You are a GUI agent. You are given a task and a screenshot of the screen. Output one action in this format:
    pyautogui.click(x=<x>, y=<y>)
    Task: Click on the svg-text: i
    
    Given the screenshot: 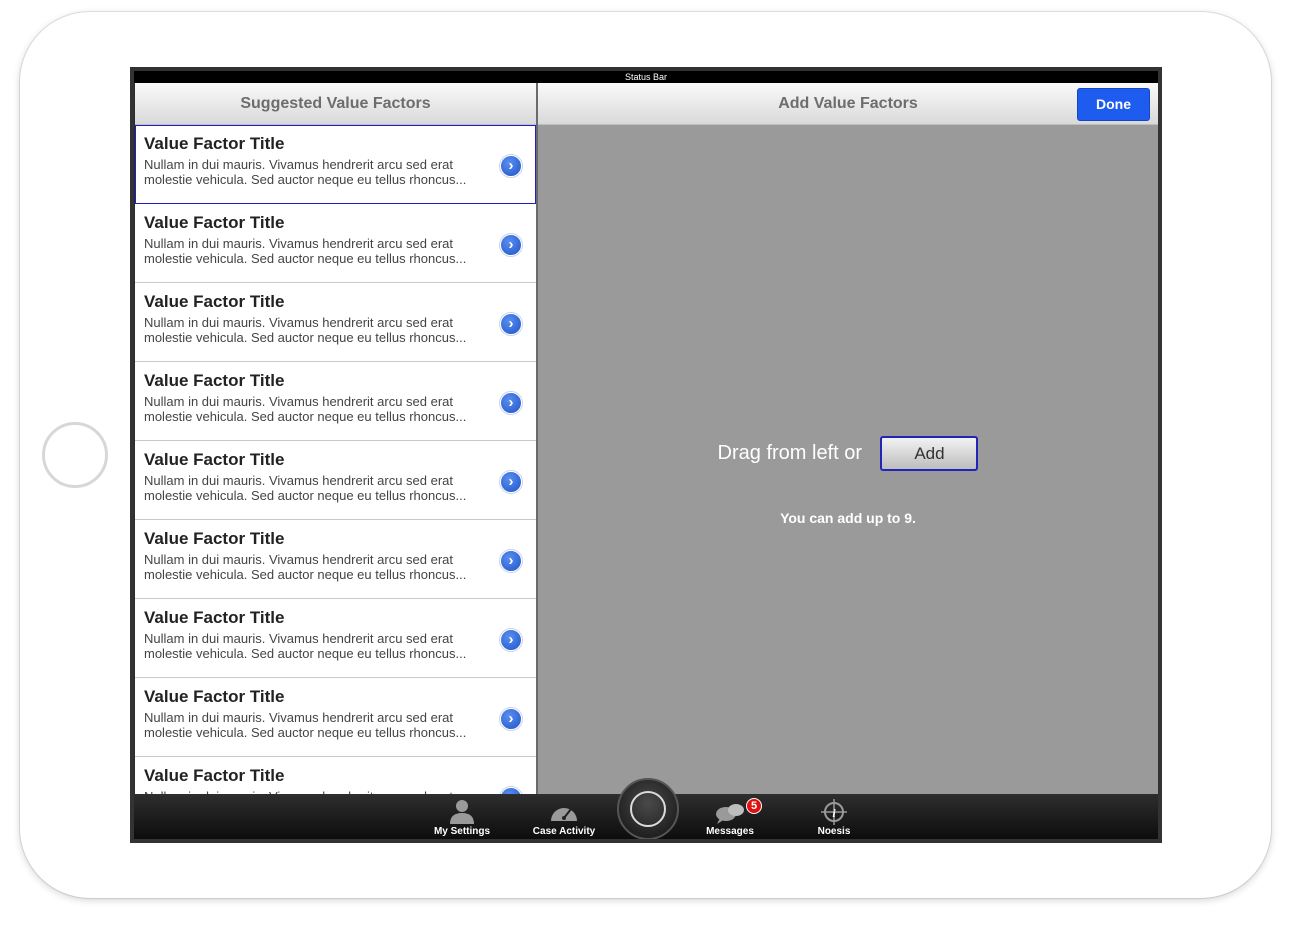 What is the action you would take?
    pyautogui.click(x=834, y=813)
    